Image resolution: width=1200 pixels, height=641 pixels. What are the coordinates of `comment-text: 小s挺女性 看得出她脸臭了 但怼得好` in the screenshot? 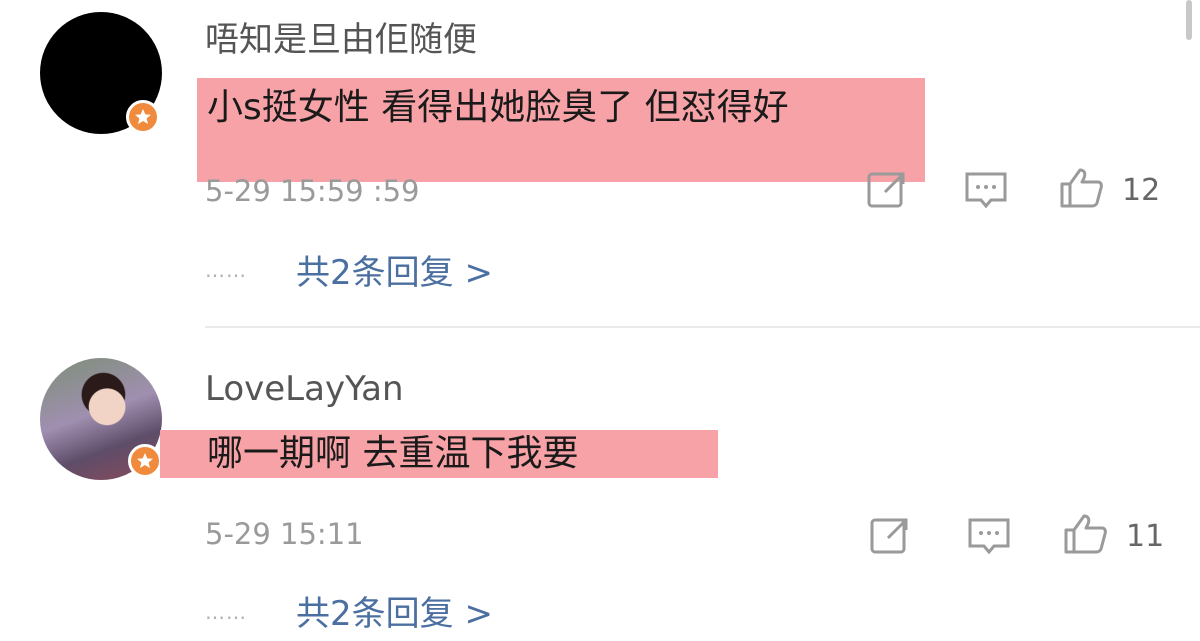 It's located at (498, 107).